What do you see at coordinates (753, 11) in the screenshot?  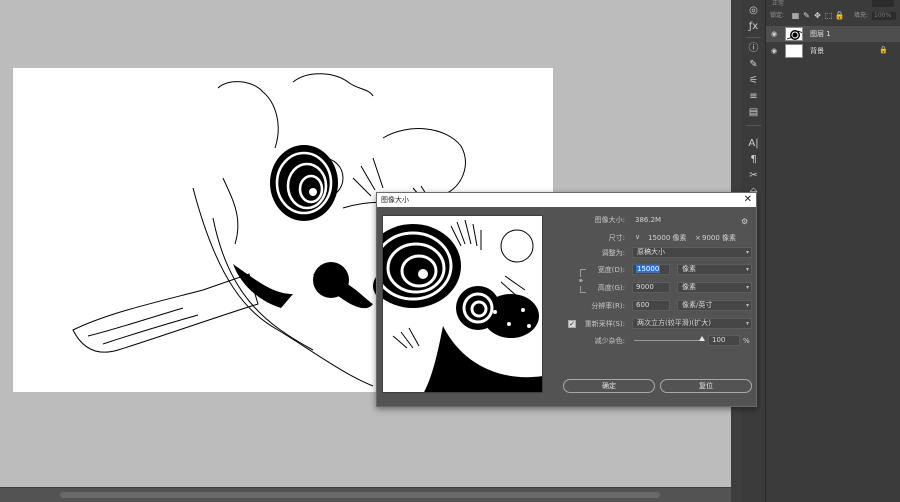 I see `dial-icon: ◎` at bounding box center [753, 11].